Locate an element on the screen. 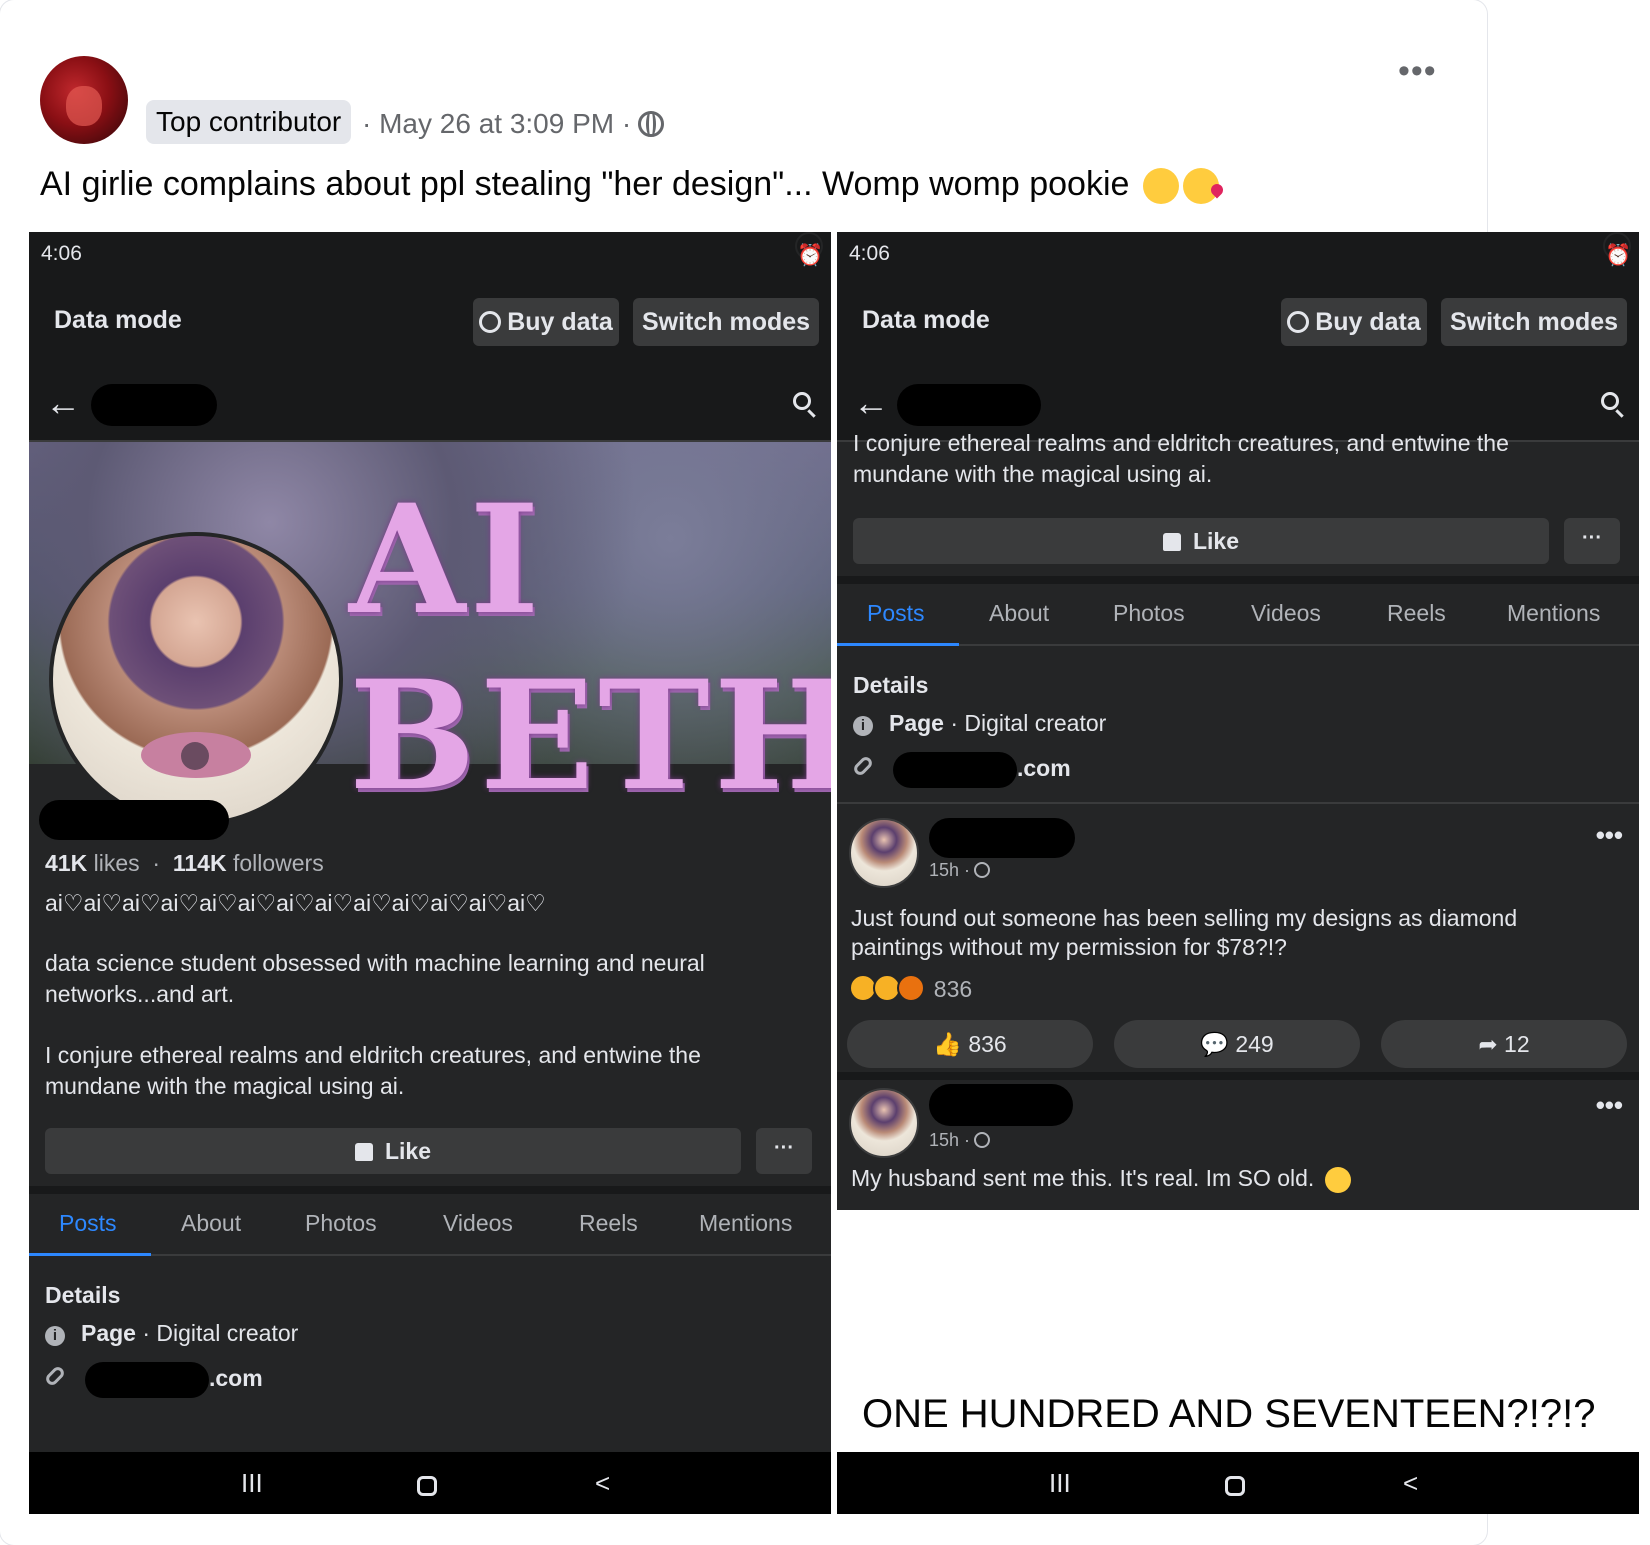 The width and height of the screenshot is (1650, 1545). reaction-count: 836 is located at coordinates (953, 989).